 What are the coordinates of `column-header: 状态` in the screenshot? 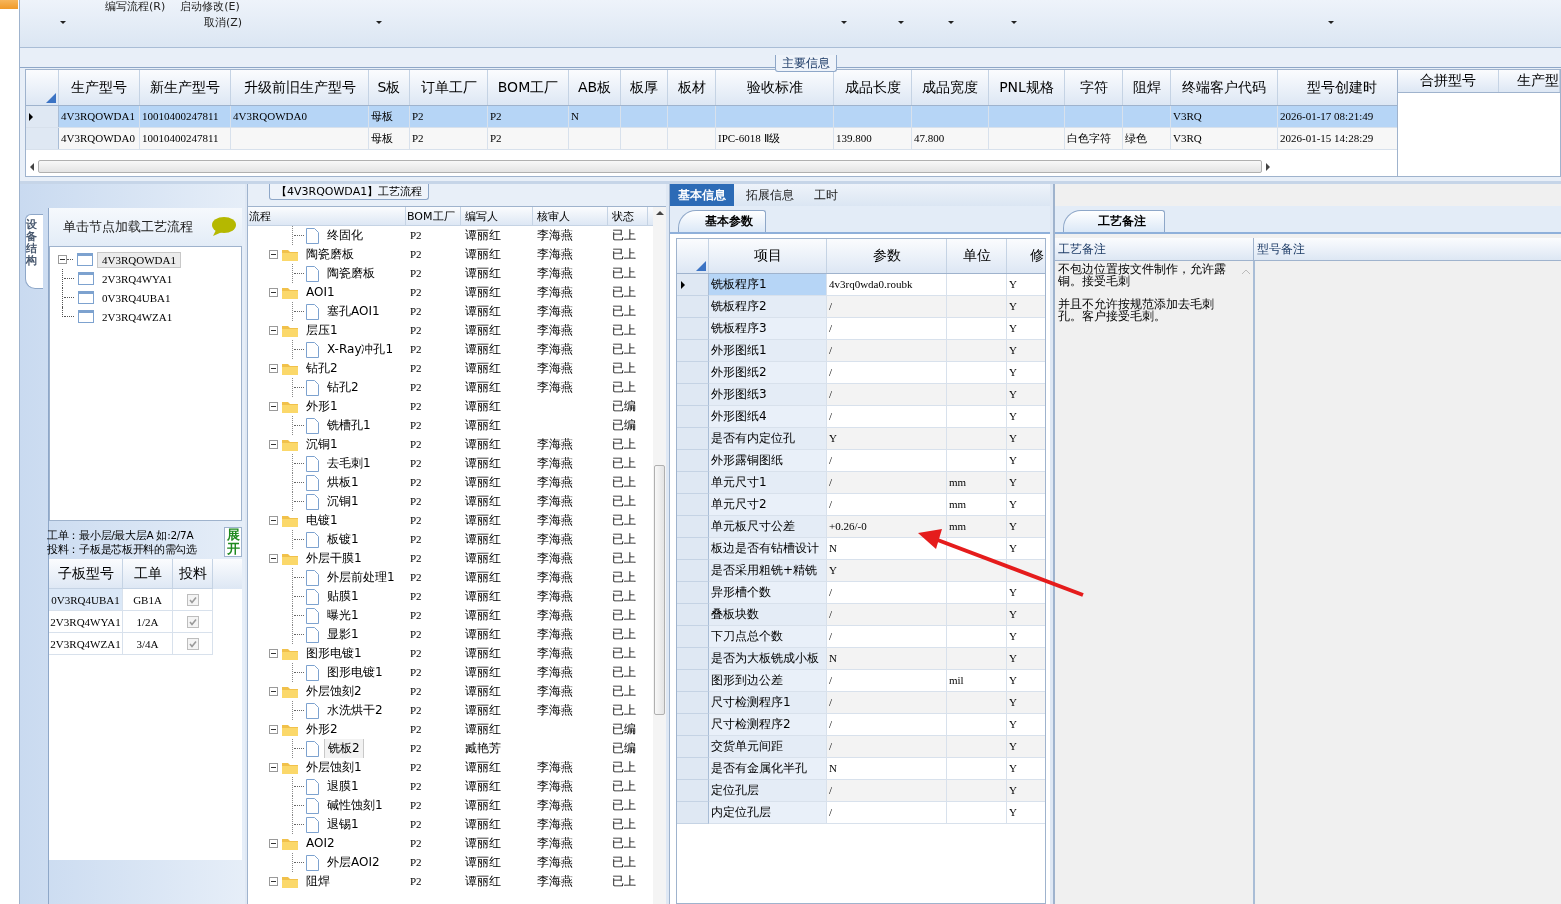 It's located at (628, 216).